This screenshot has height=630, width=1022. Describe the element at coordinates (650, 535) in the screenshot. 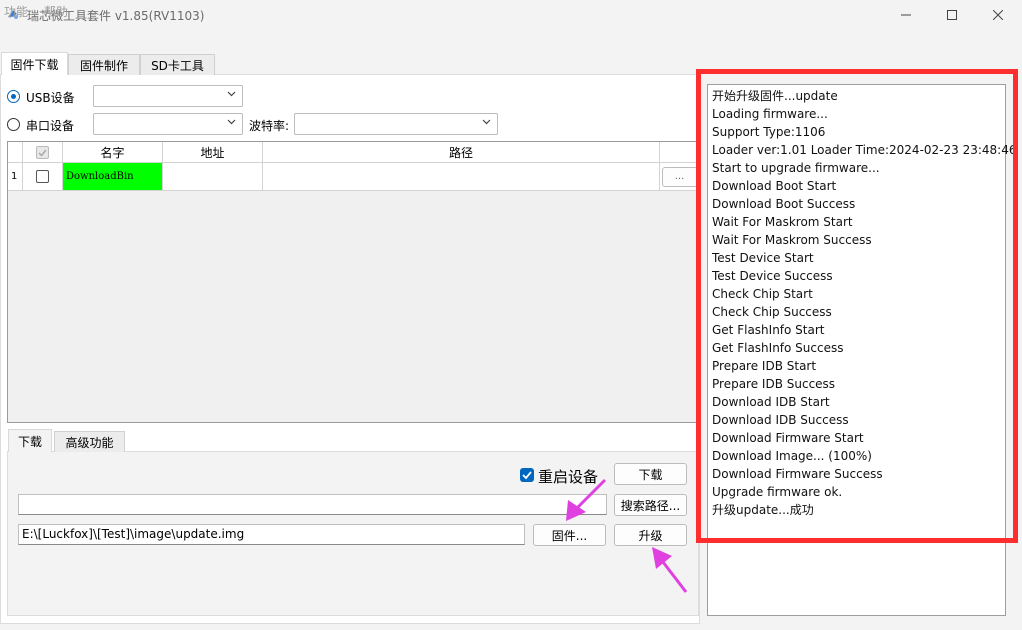

I see `upgrade-button: 升级` at that location.